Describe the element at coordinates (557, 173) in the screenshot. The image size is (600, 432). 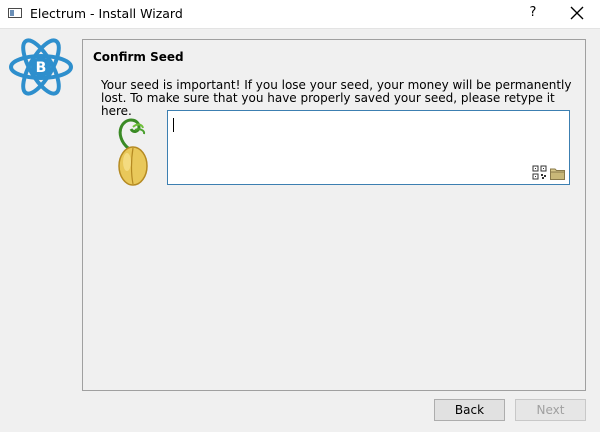
I see `folder-icon` at that location.